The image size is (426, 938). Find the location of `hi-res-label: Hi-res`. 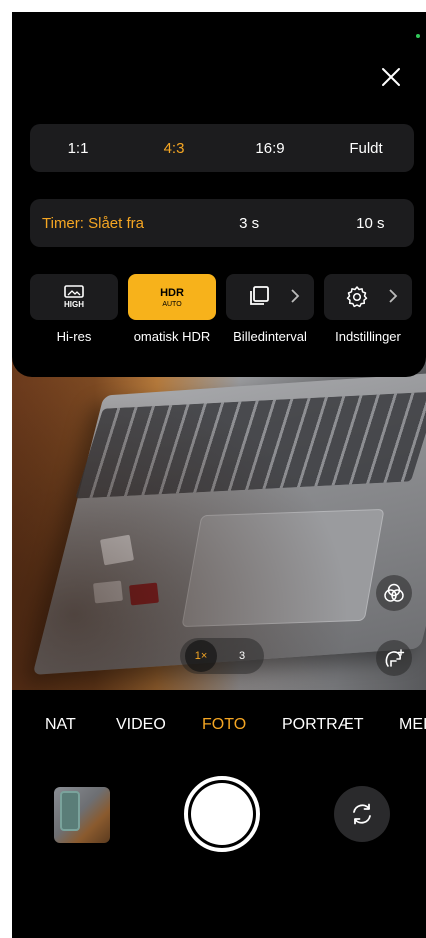

hi-res-label: Hi-res is located at coordinates (74, 336).